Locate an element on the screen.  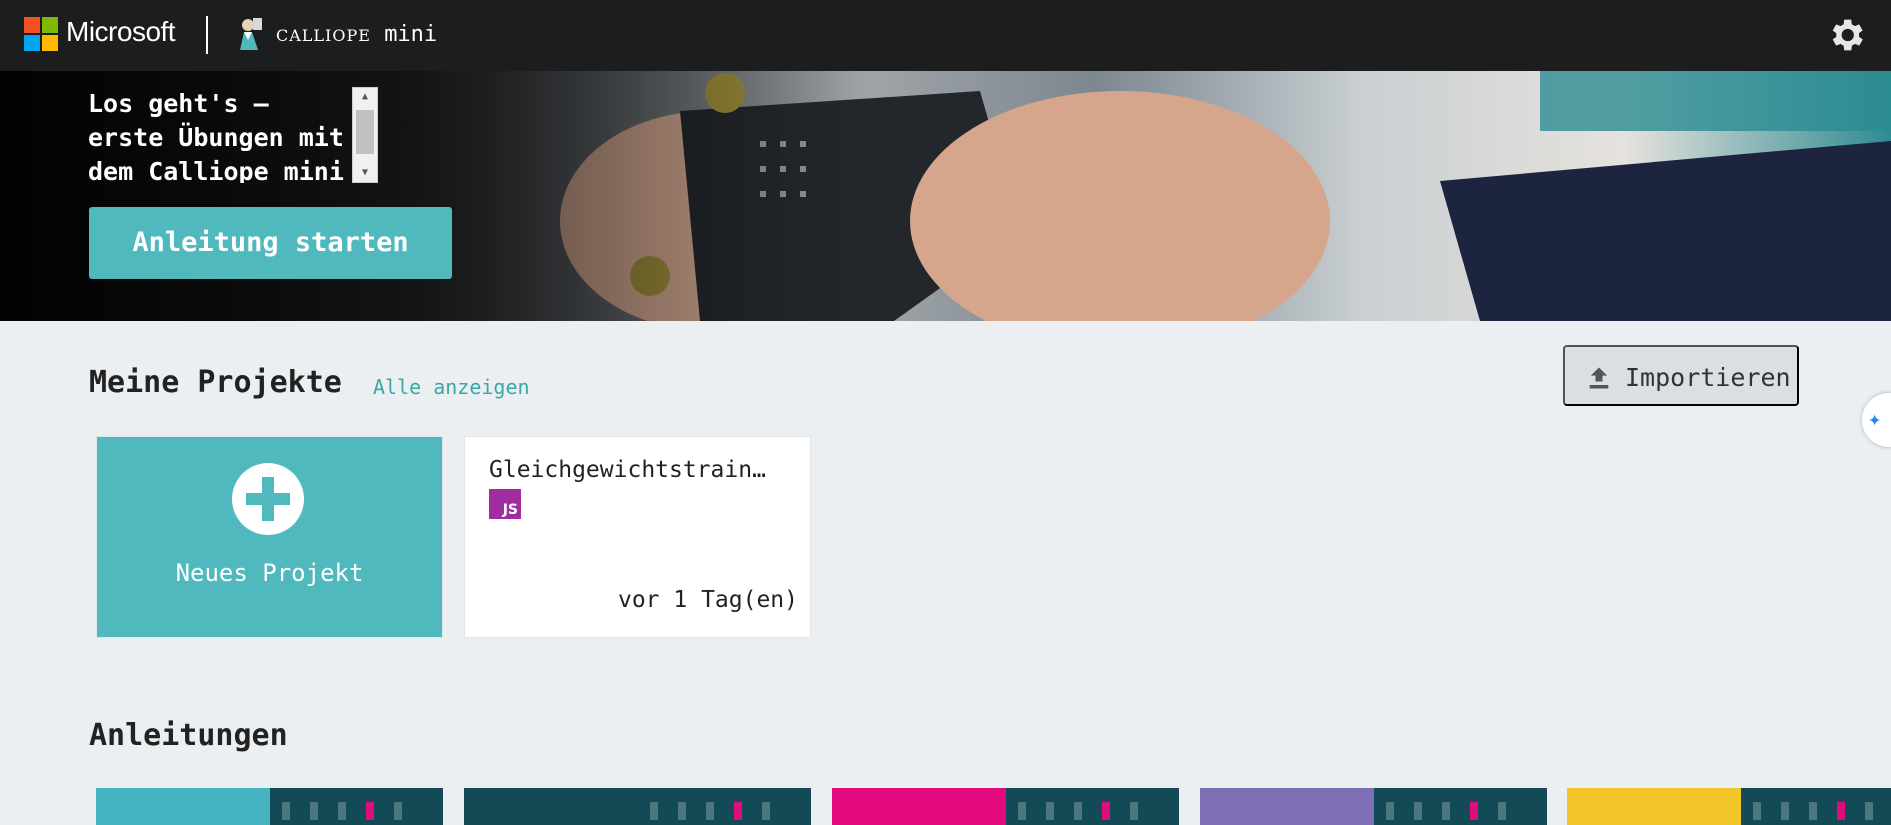
brand-calliope-text: CALLIOPE is located at coordinates (323, 35).